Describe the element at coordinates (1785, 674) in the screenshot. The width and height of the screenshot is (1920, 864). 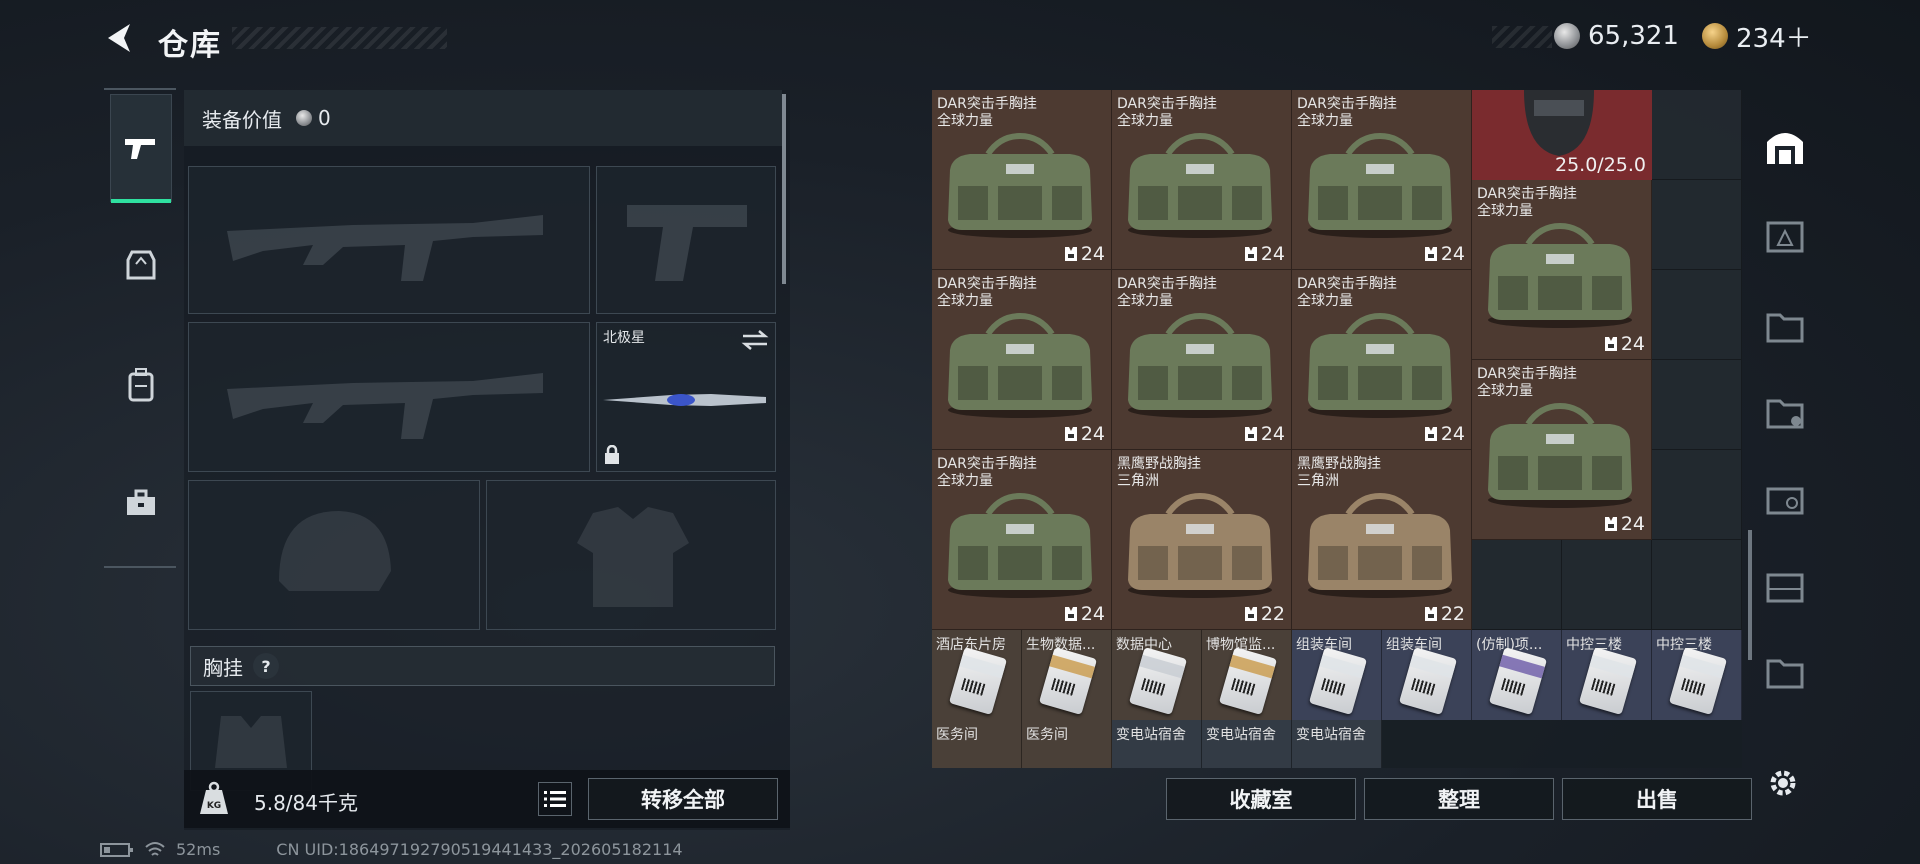
I see `folder-icon` at that location.